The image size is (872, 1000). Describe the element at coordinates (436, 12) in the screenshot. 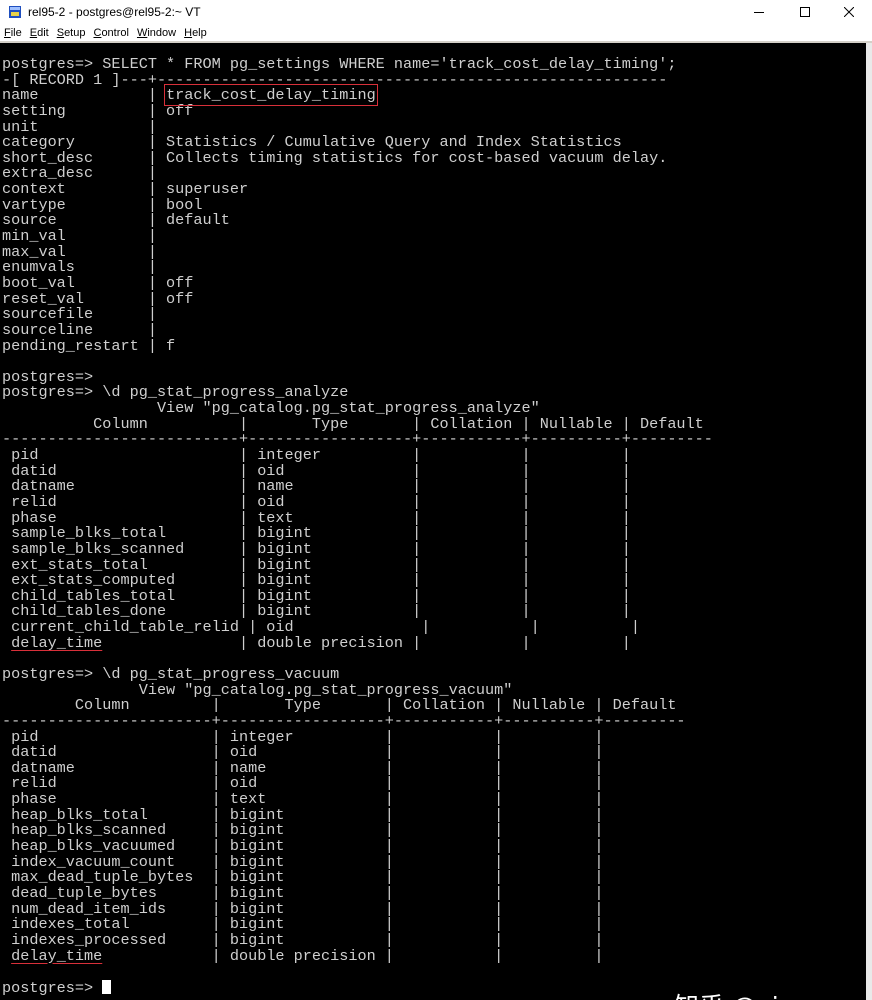

I see `title-bar: rel95-2 - postgres@rel95-2:~ VT` at that location.